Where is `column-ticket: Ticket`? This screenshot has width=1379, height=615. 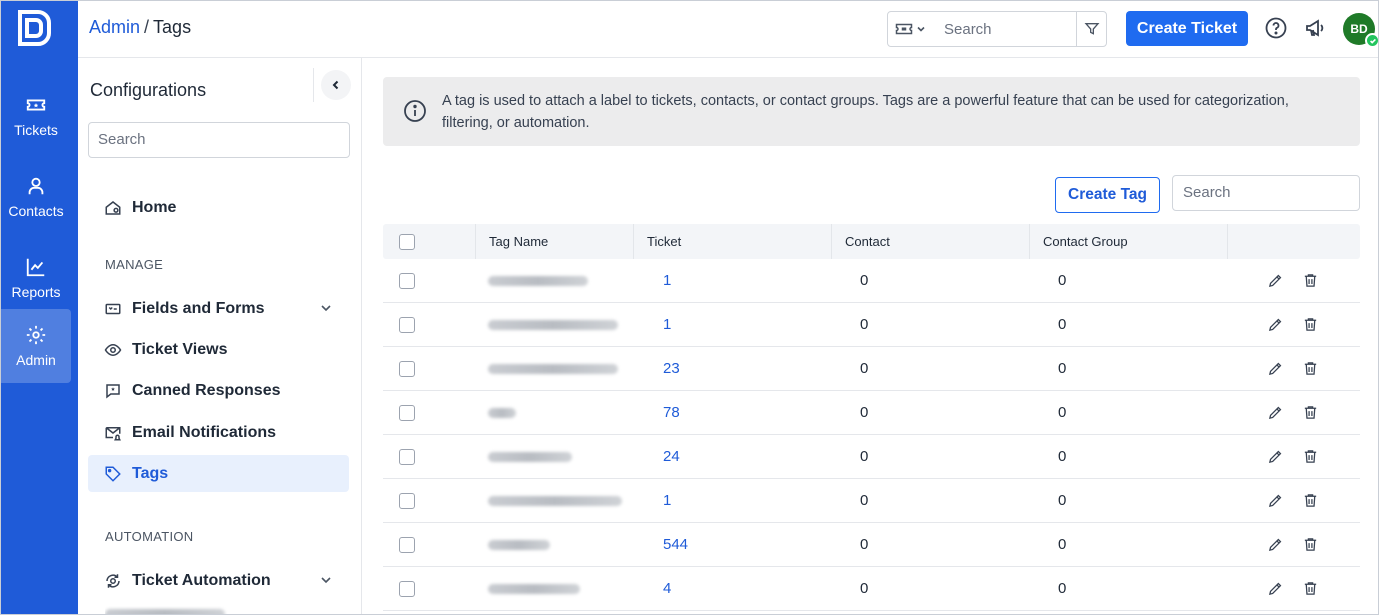 column-ticket: Ticket is located at coordinates (732, 241).